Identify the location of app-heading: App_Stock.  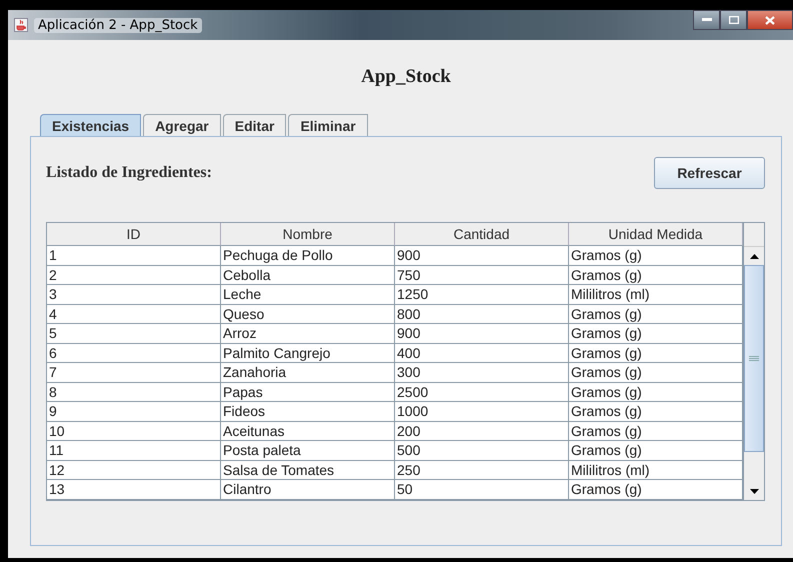
(406, 77).